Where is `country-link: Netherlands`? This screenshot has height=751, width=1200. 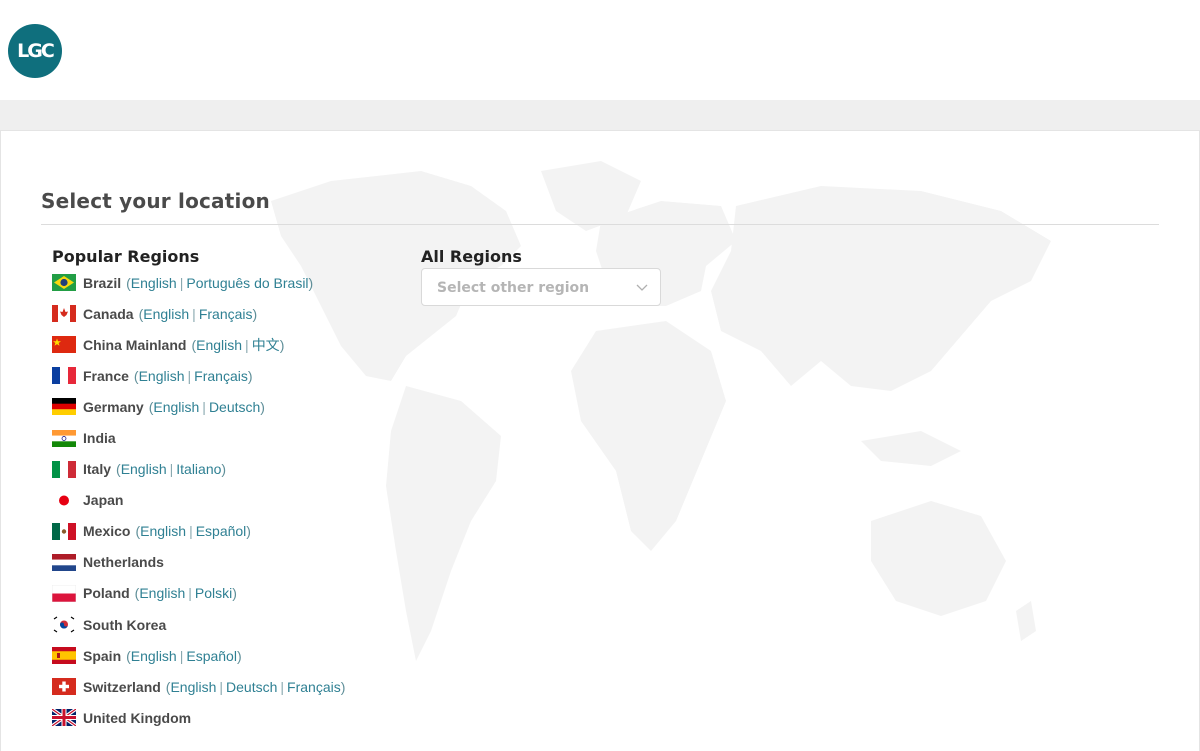 country-link: Netherlands is located at coordinates (123, 562).